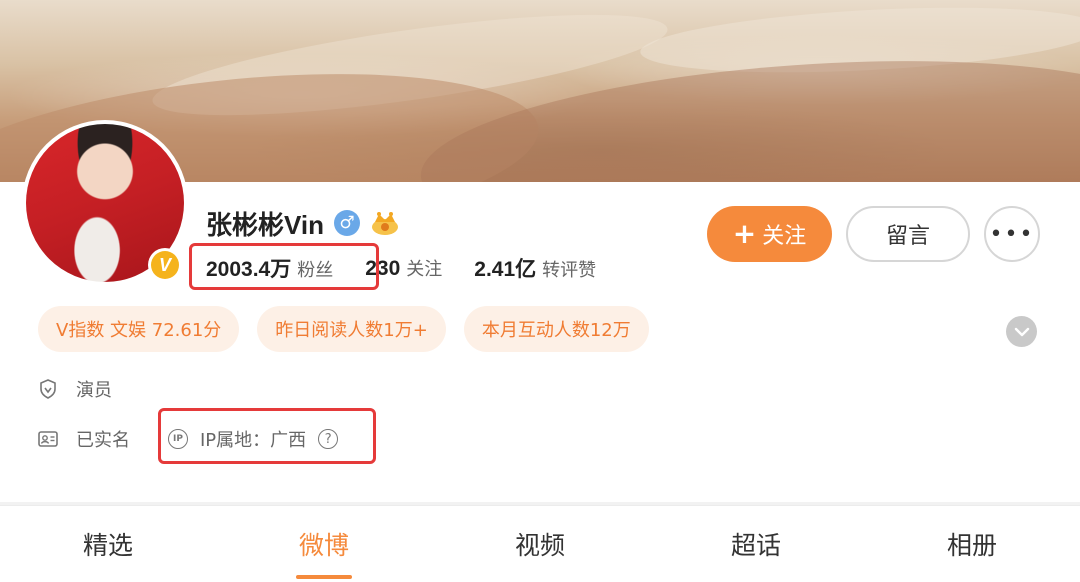 This screenshot has width=1080, height=582. I want to click on tag-monthly-interactions: 本月互动人数12万, so click(556, 329).